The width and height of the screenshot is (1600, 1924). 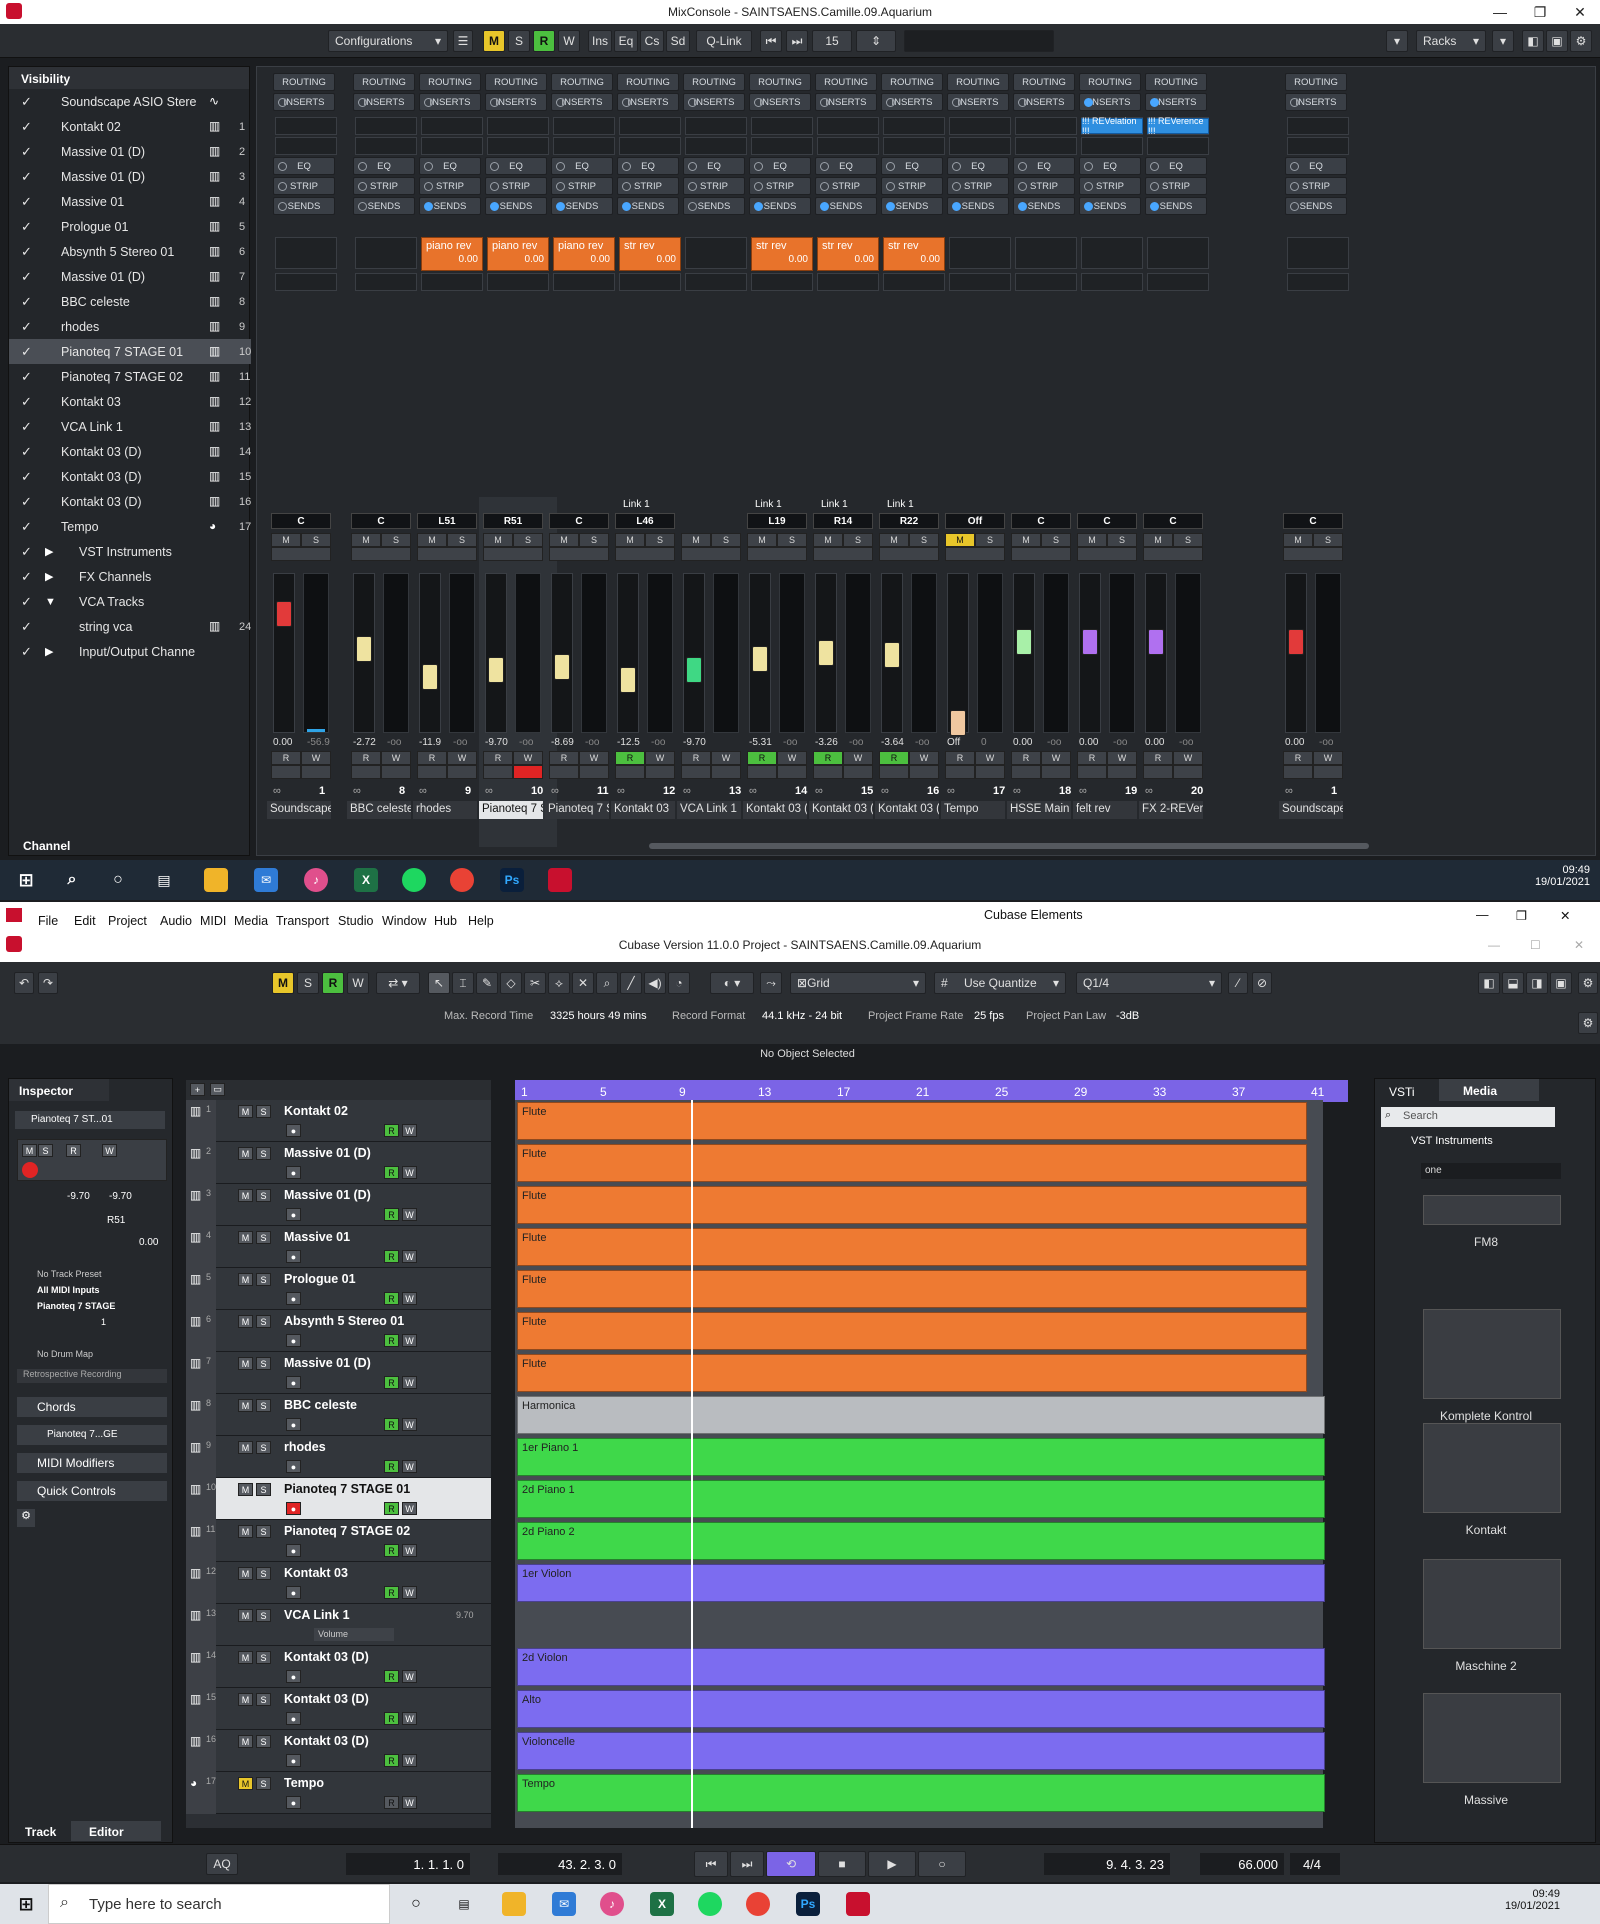 I want to click on channel-name: felt rev, so click(x=1105, y=810).